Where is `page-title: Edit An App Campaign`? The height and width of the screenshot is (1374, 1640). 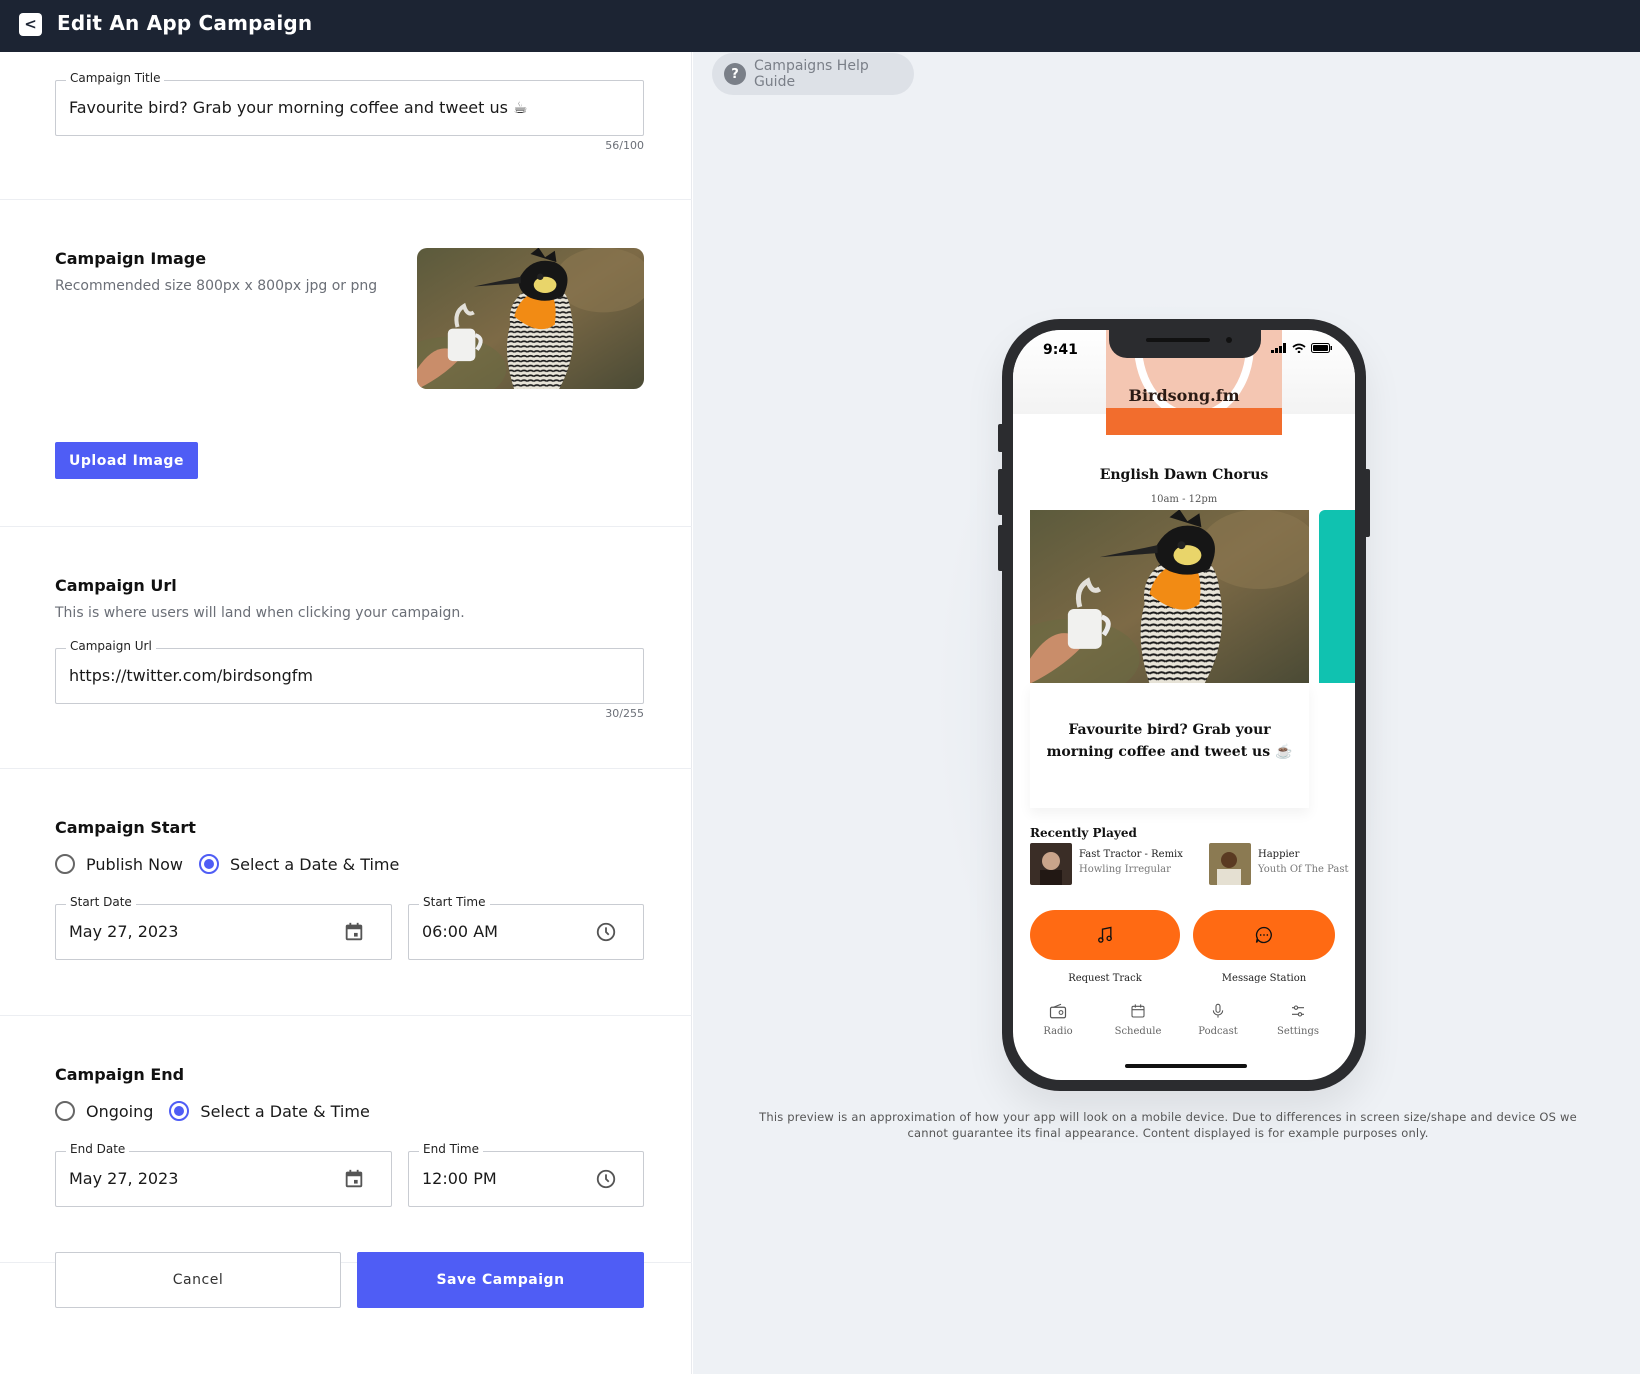
page-title: Edit An App Campaign is located at coordinates (185, 23).